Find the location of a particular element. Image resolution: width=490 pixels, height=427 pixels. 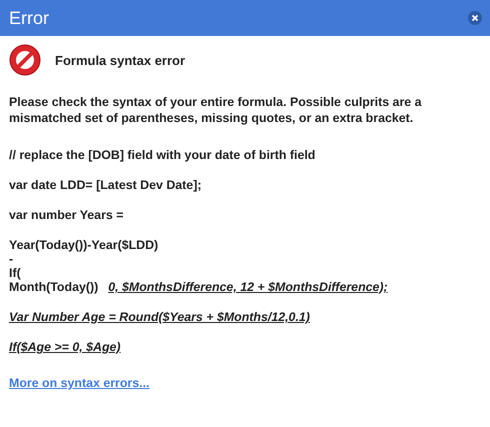

prohibited-icon is located at coordinates (25, 60).